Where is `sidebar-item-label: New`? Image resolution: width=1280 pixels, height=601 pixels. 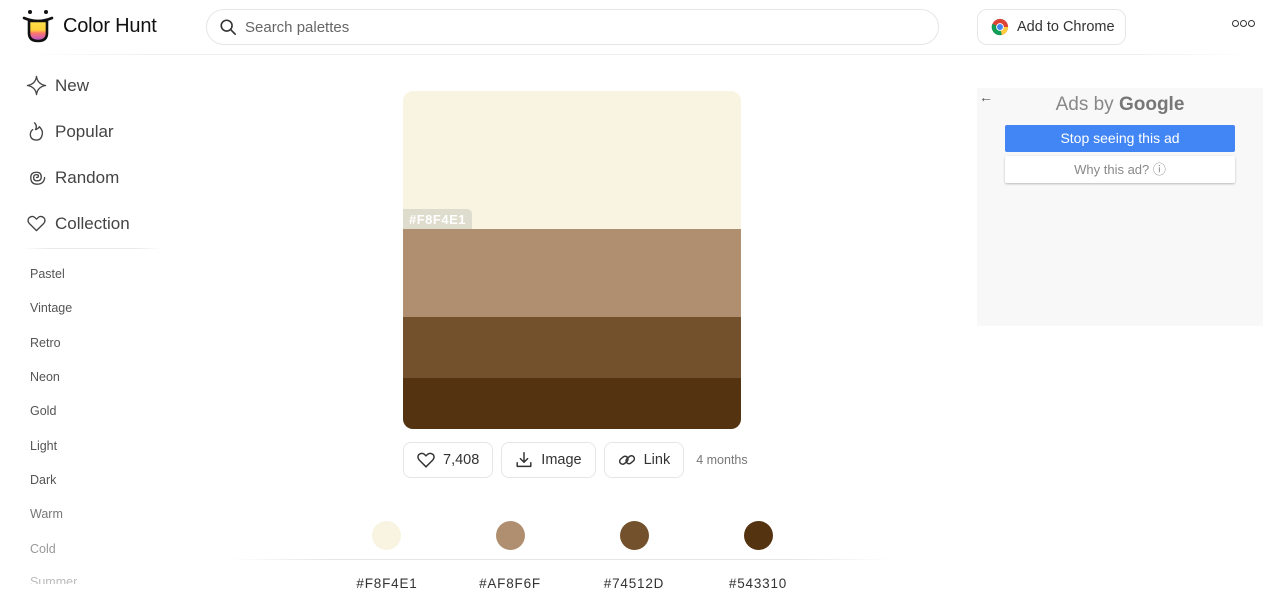
sidebar-item-label: New is located at coordinates (72, 85).